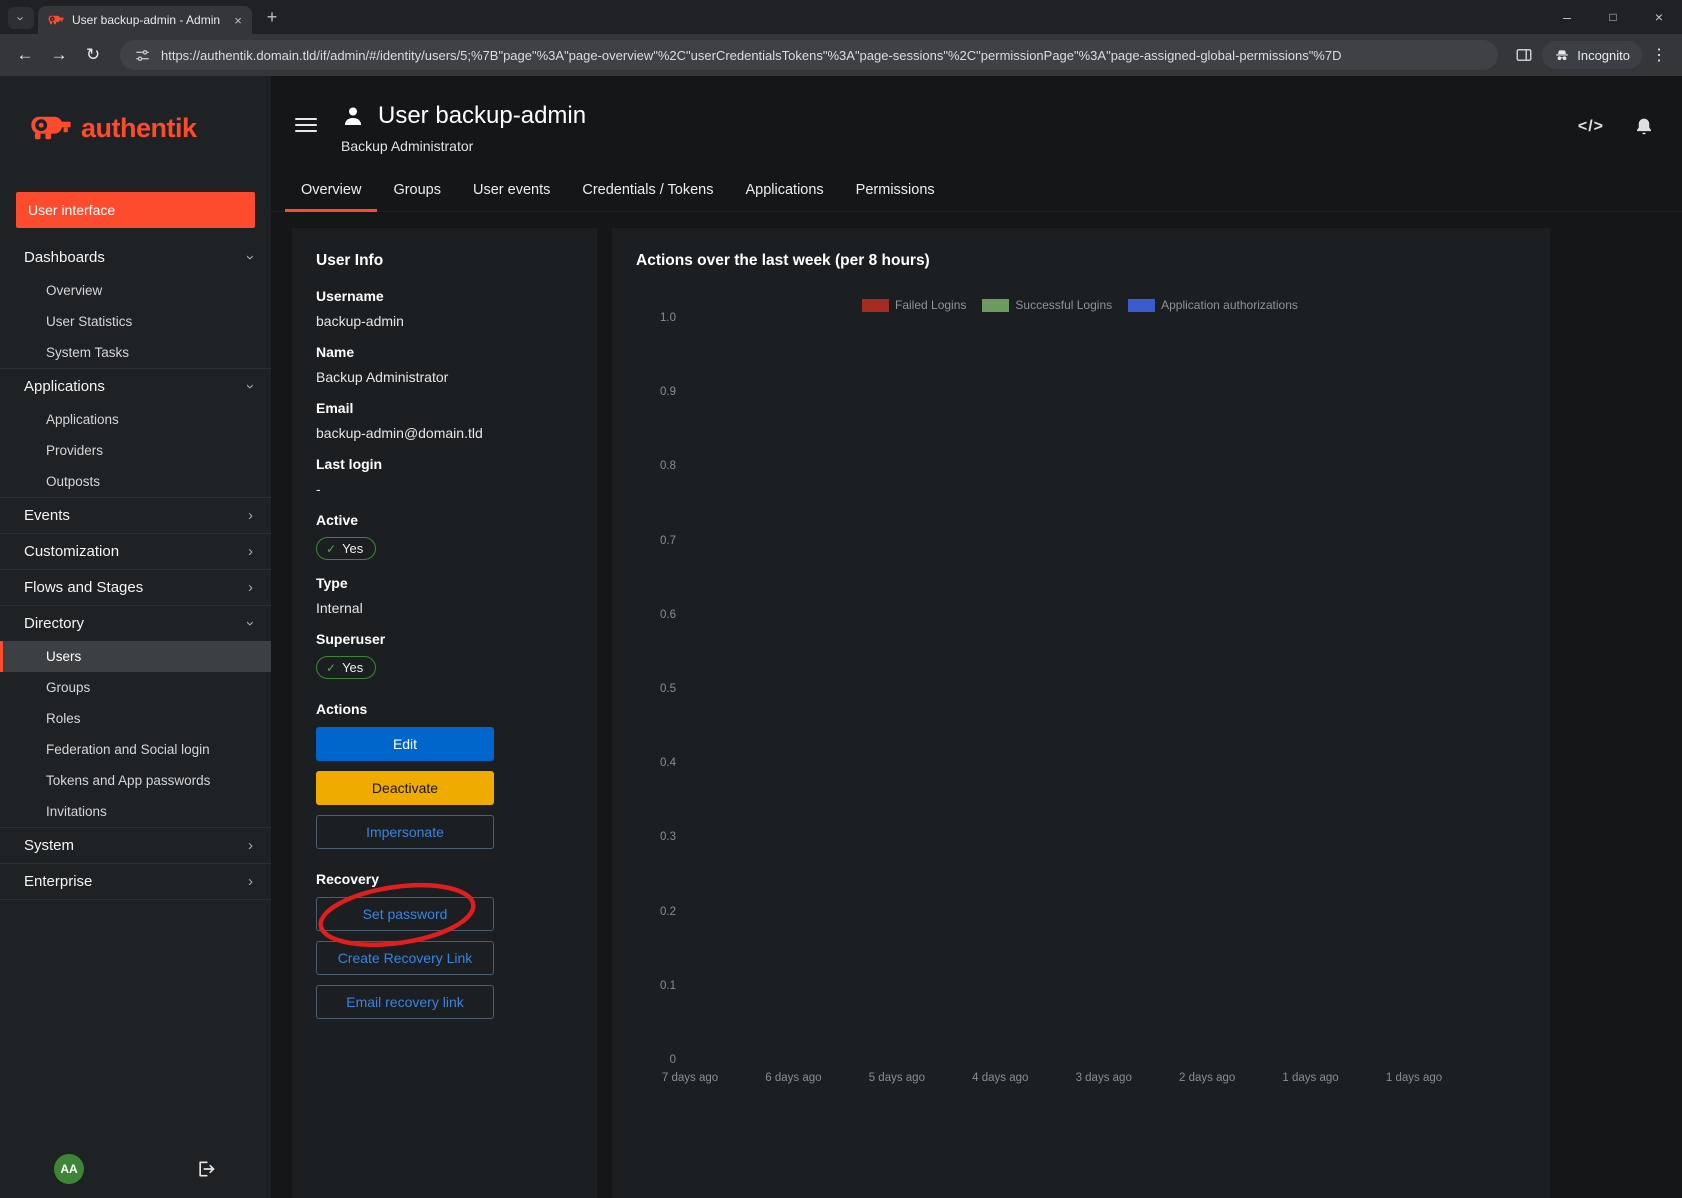 Image resolution: width=1682 pixels, height=1198 pixels. What do you see at coordinates (1644, 126) in the screenshot?
I see `notifications-bell-icon` at bounding box center [1644, 126].